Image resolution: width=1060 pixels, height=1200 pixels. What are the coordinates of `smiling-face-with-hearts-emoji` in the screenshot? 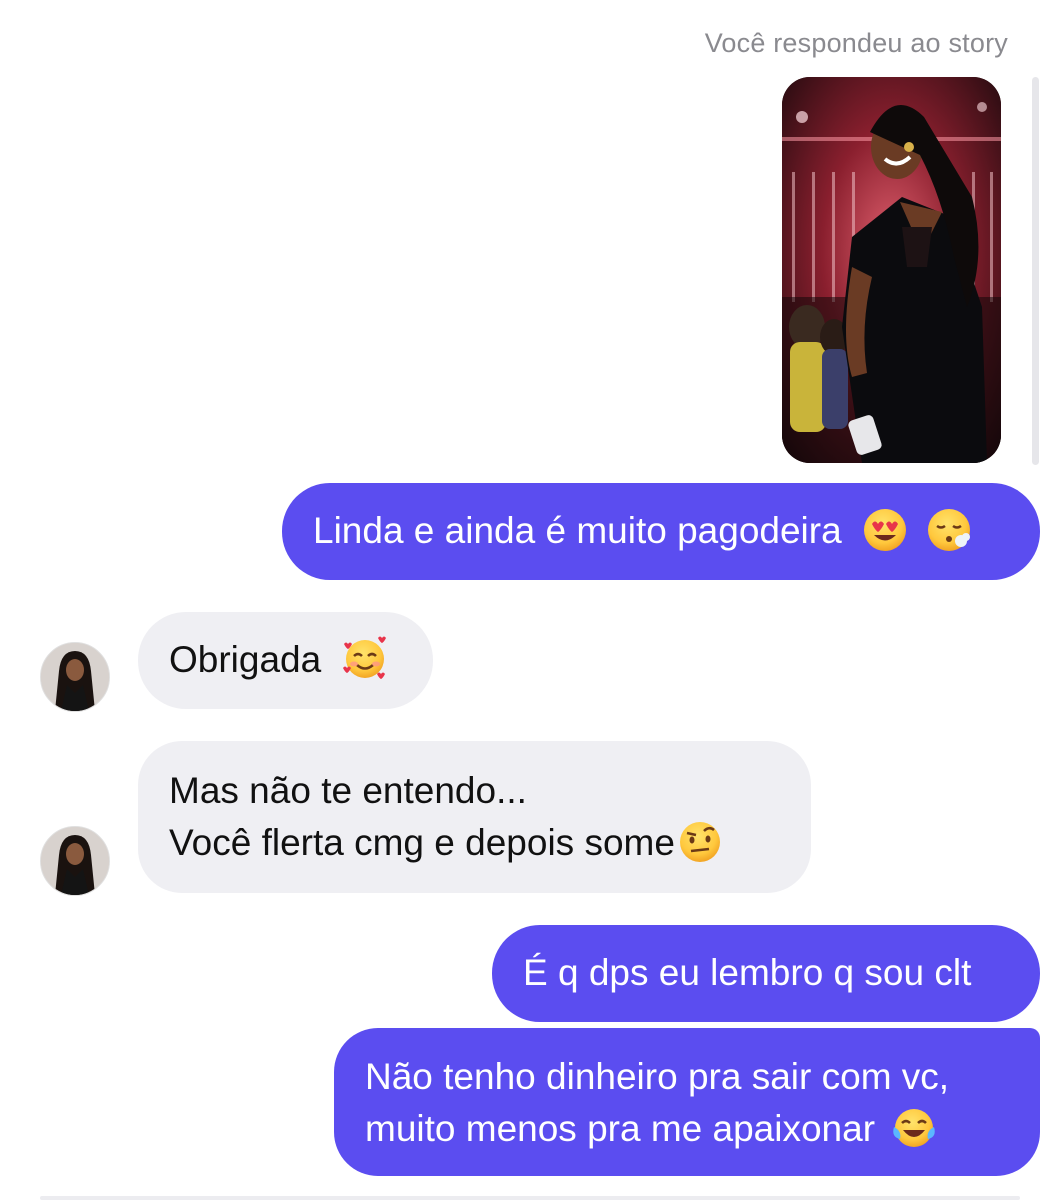 It's located at (364, 658).